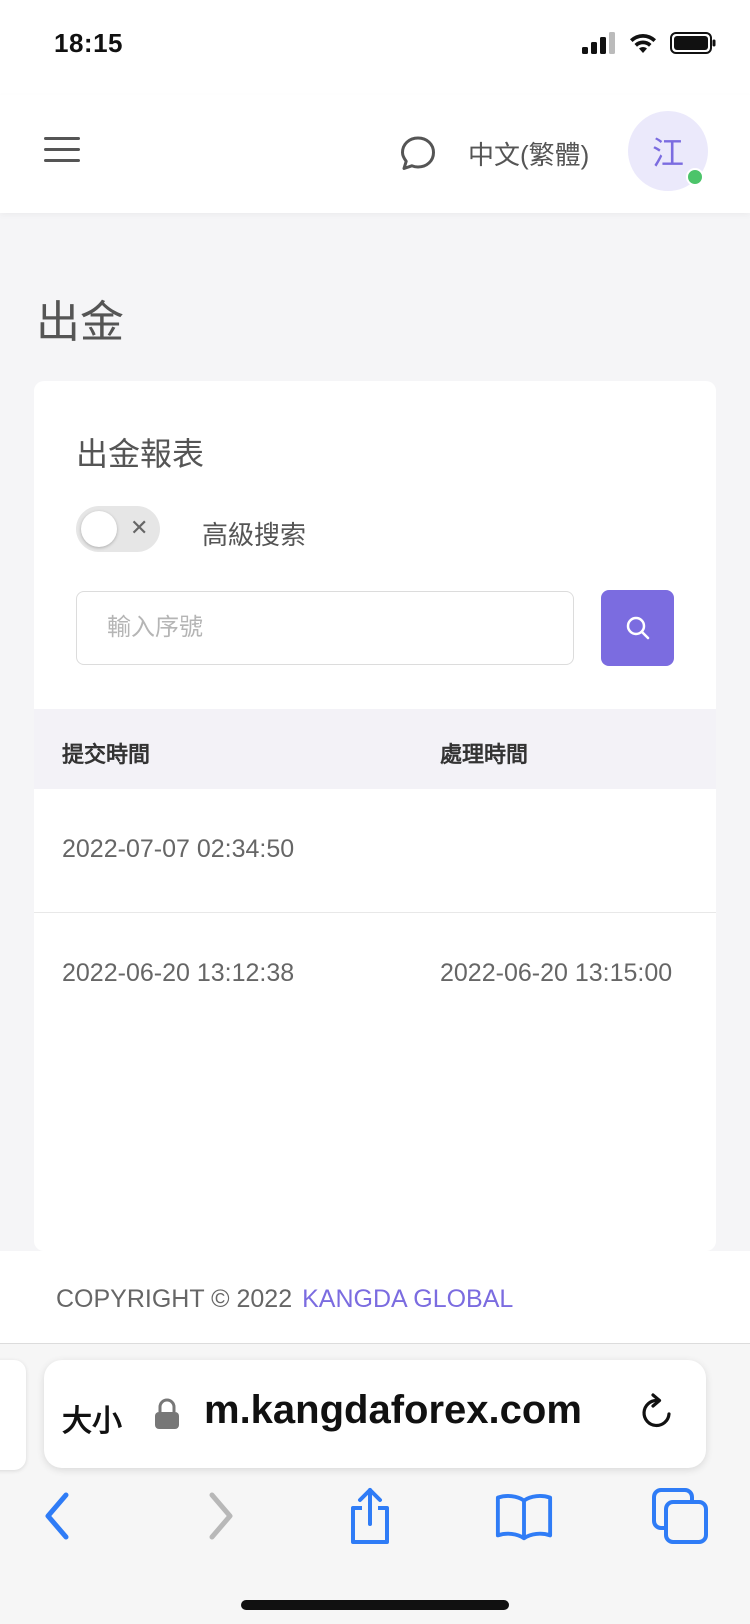 The height and width of the screenshot is (1624, 750). What do you see at coordinates (375, 975) in the screenshot?
I see `table-row: 2022-06-20 13:12:38 2022-06-20 13:15:00` at bounding box center [375, 975].